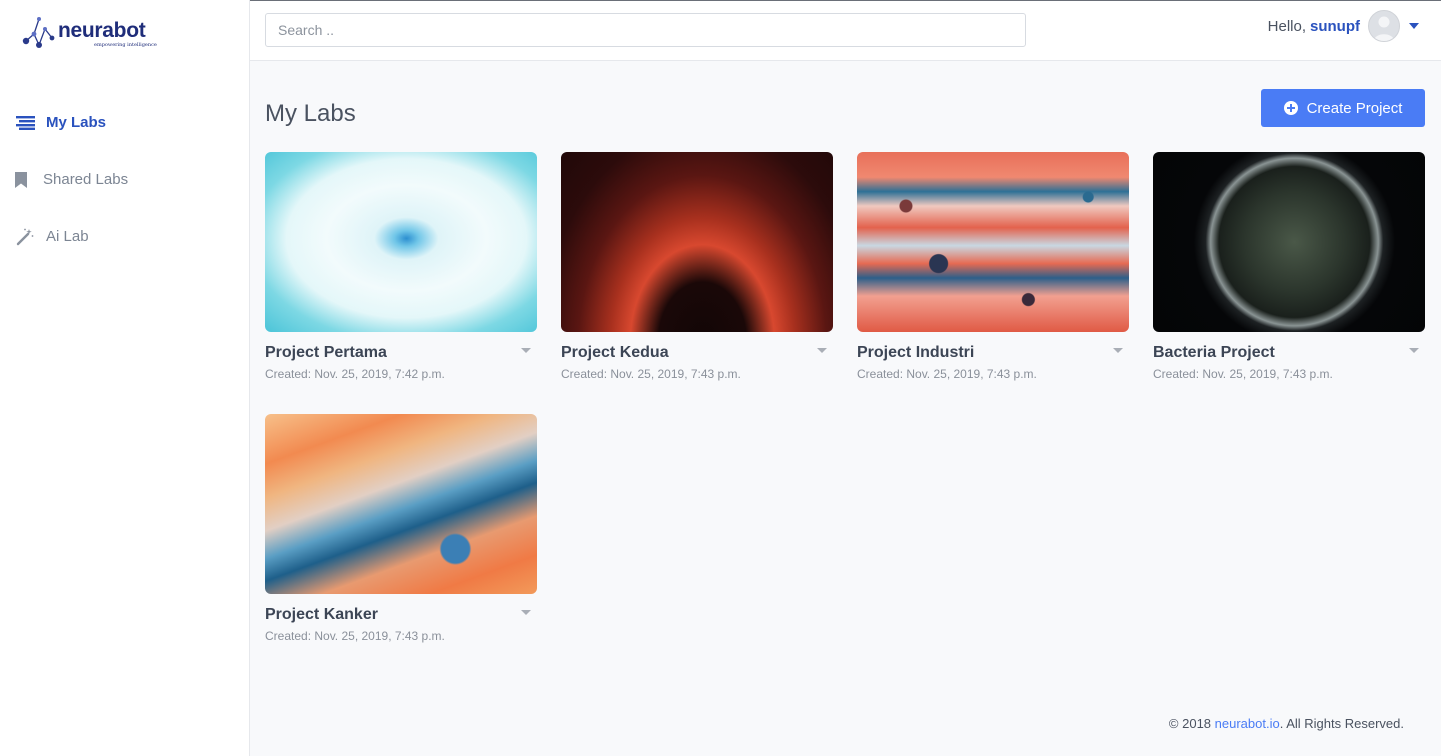 This screenshot has width=1441, height=756. I want to click on neurabot-logo: neurabot empowering intelligence, so click(89, 33).